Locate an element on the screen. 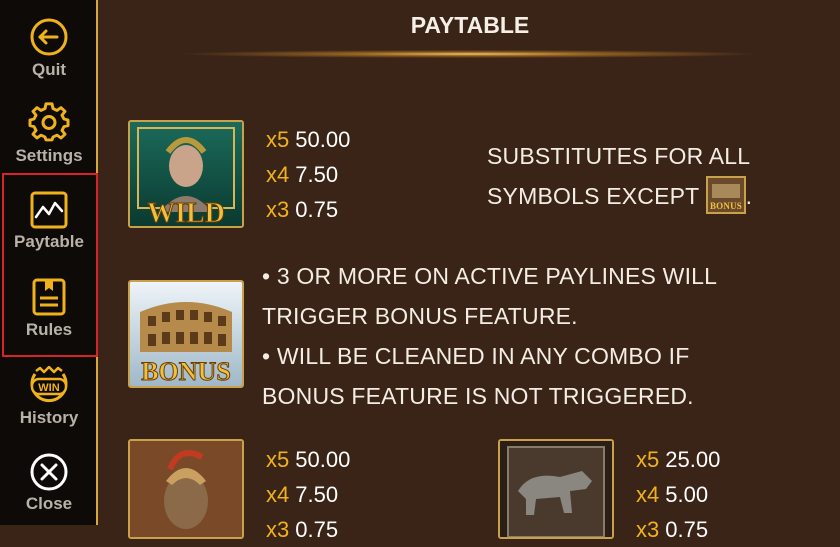  quit-button: Quit is located at coordinates (49, 48).